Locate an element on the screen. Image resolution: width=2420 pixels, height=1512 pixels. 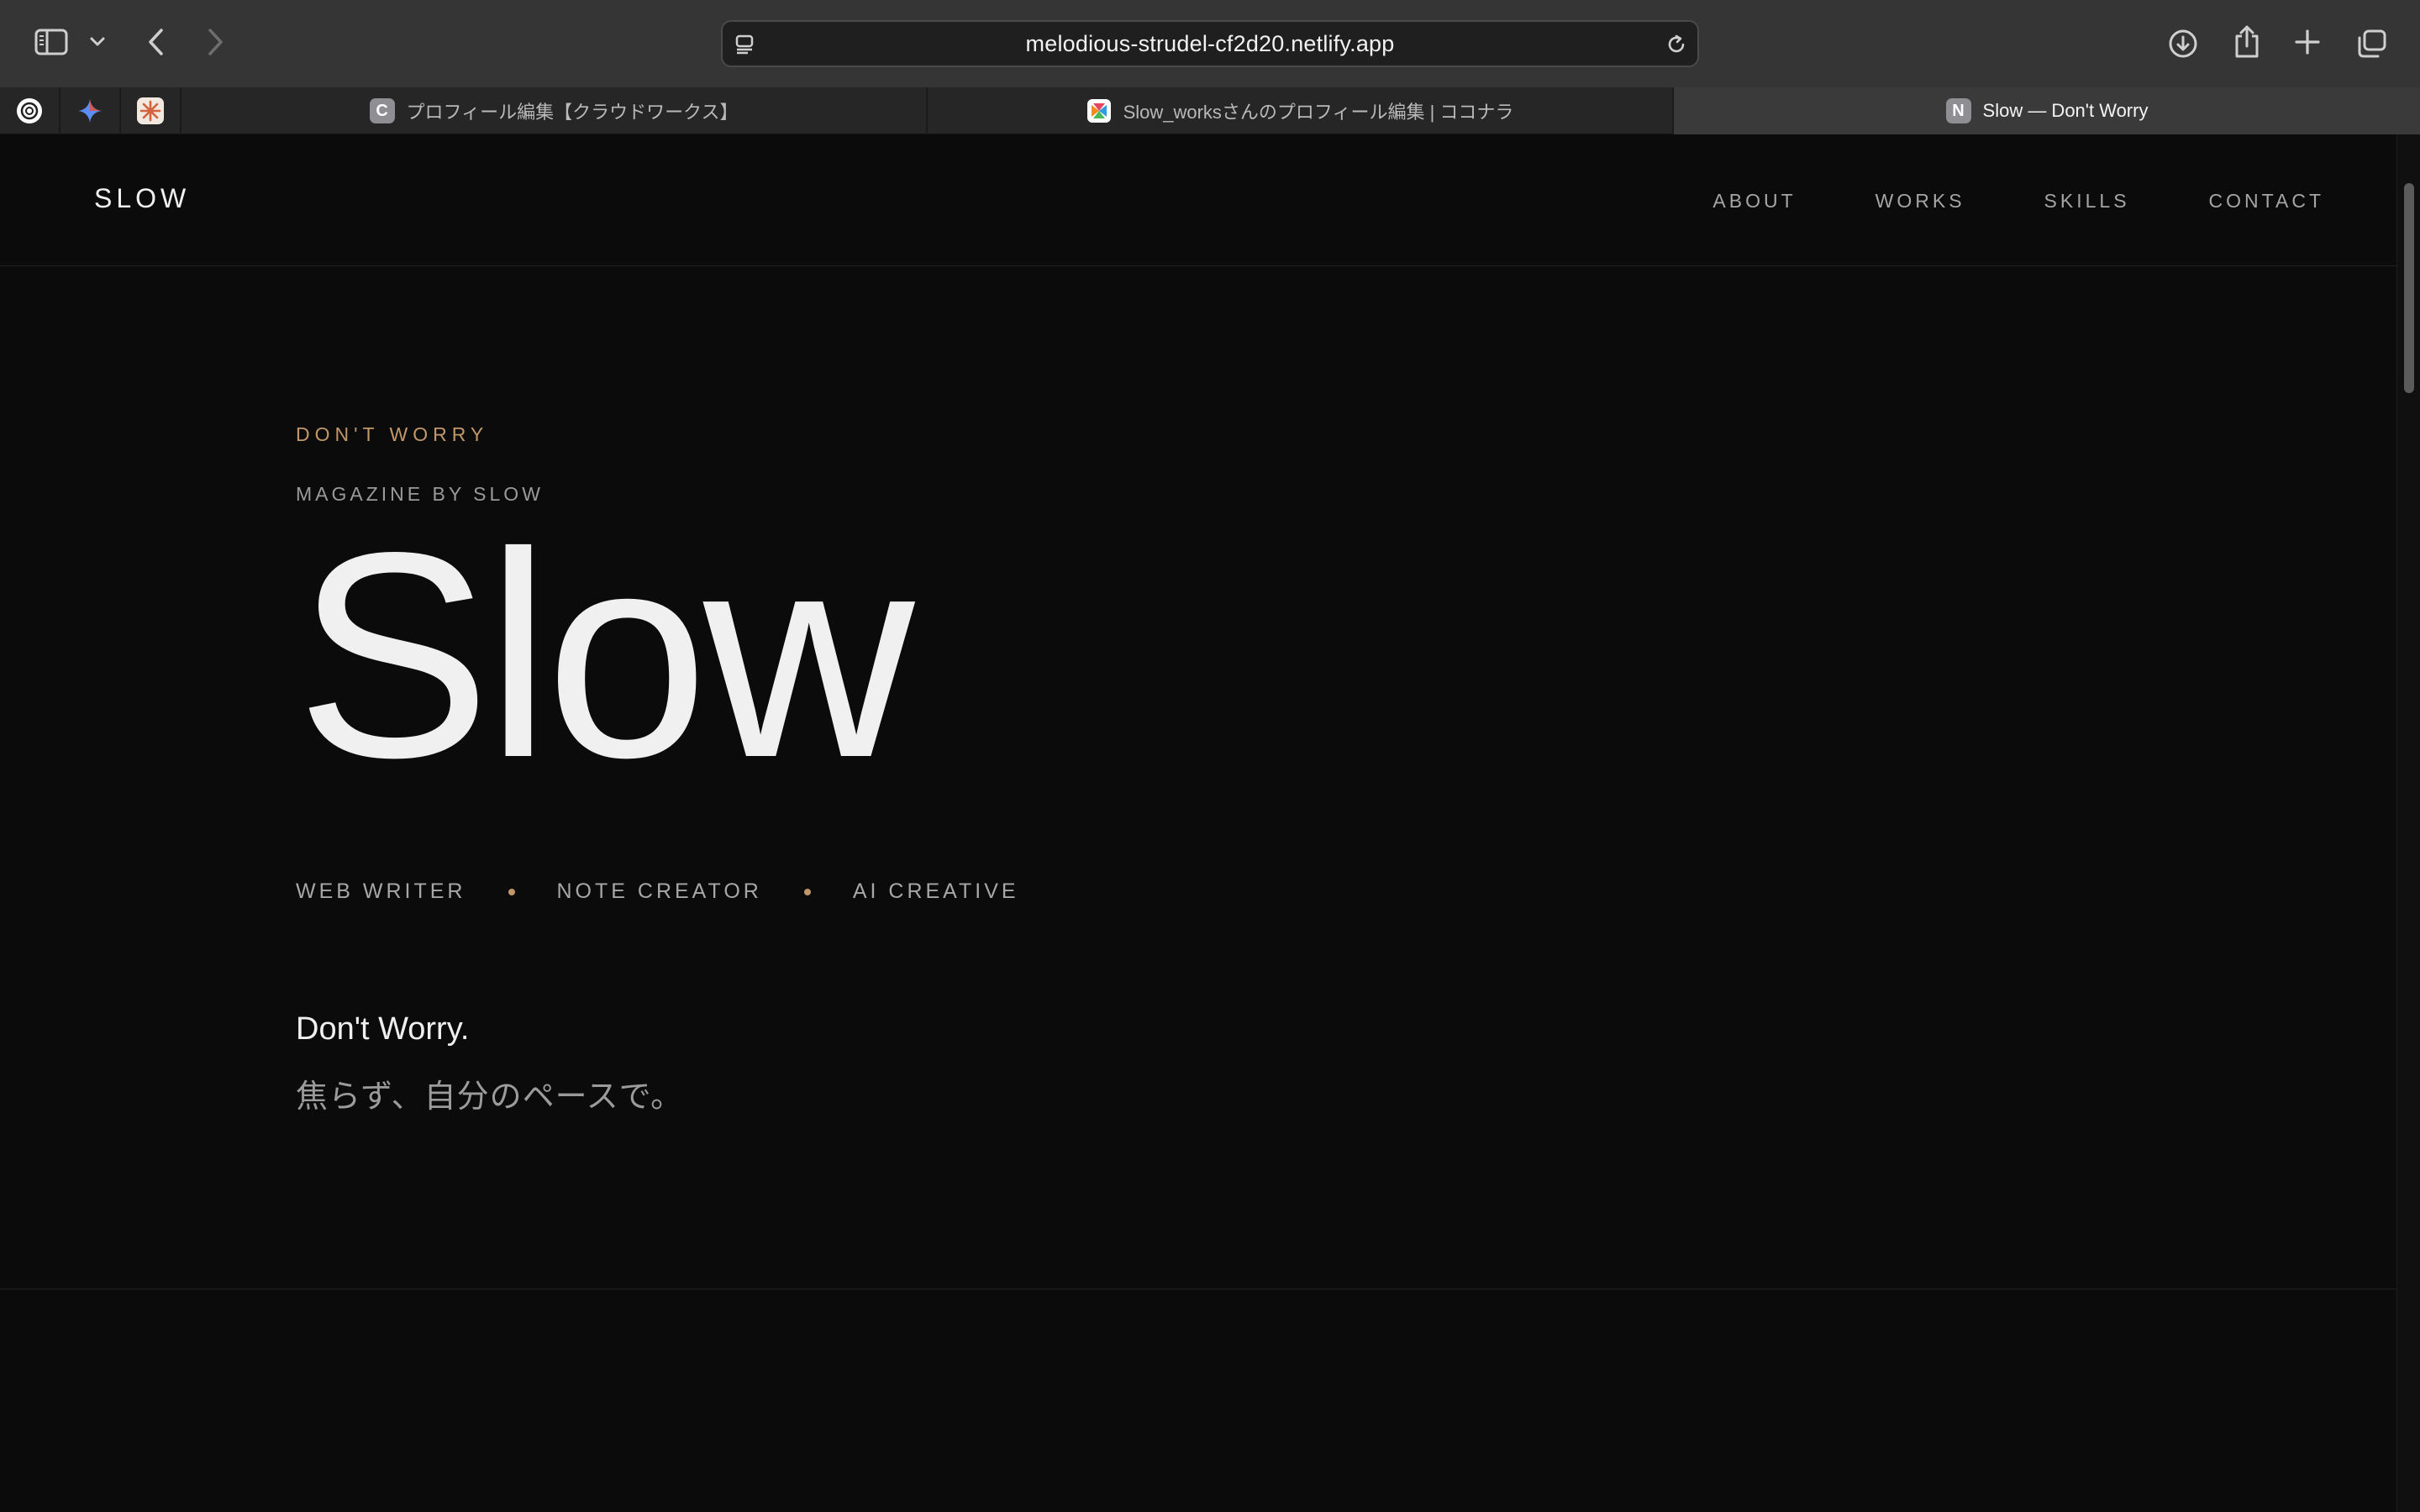
site-favicon: N is located at coordinates (1958, 110).